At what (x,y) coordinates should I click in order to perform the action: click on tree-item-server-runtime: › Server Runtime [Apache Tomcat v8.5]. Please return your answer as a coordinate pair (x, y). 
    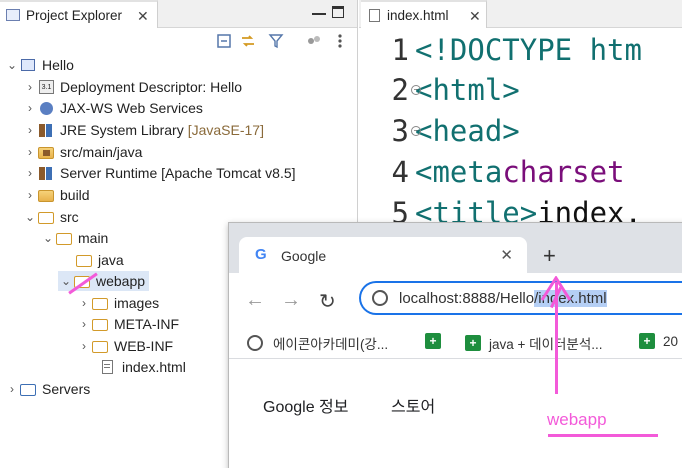
    Looking at the image, I should click on (159, 173).